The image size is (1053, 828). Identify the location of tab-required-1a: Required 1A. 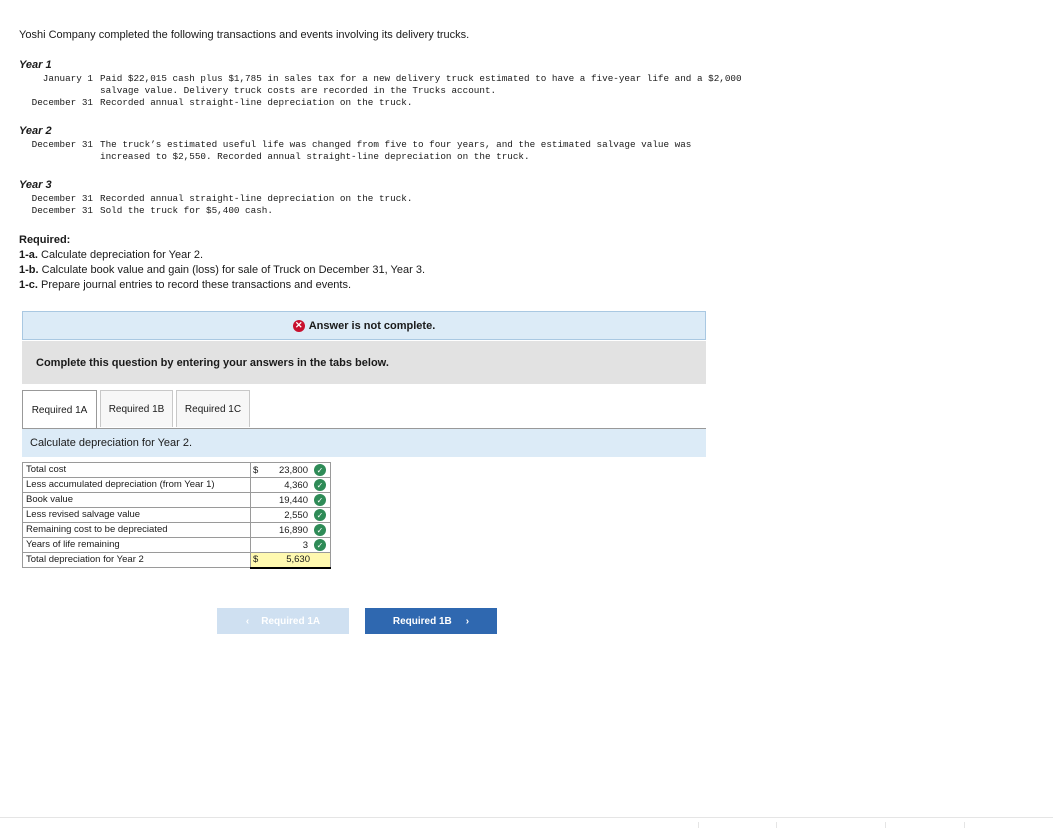
(59, 409).